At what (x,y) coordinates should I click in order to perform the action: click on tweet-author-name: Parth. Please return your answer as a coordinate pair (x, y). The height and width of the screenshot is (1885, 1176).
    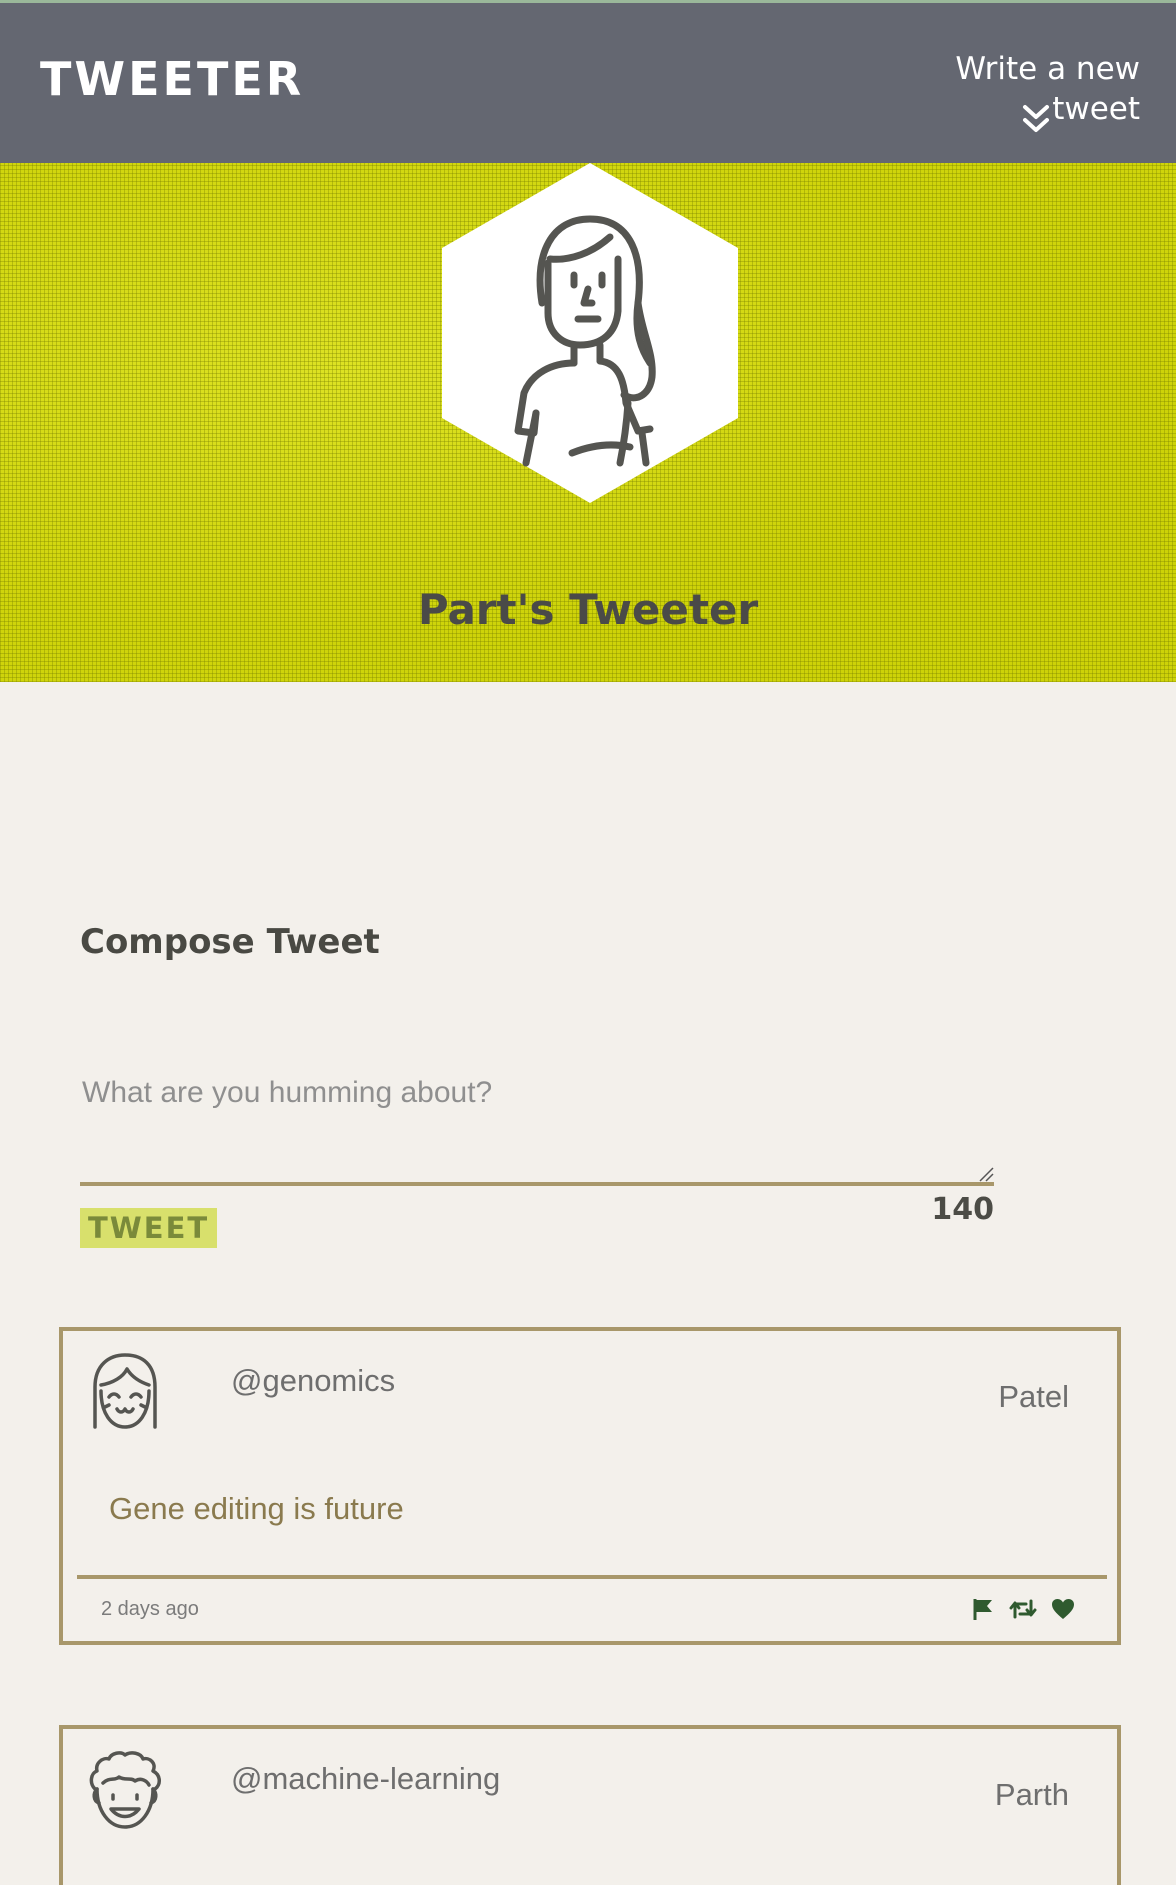
    Looking at the image, I should click on (1031, 1794).